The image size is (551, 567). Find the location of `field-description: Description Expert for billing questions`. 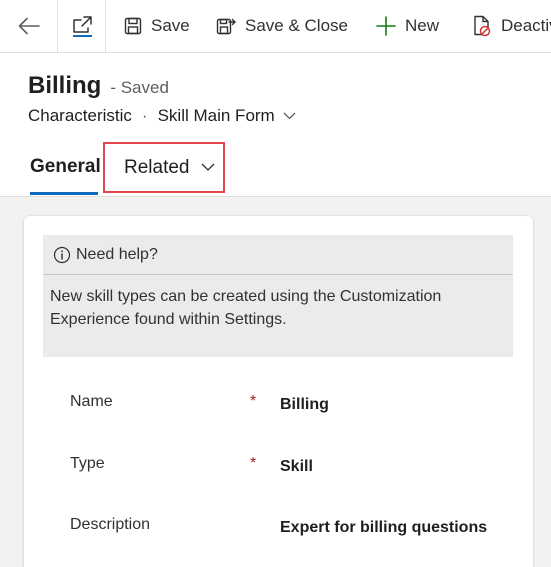

field-description: Description Expert for billing questions is located at coordinates (300, 531).